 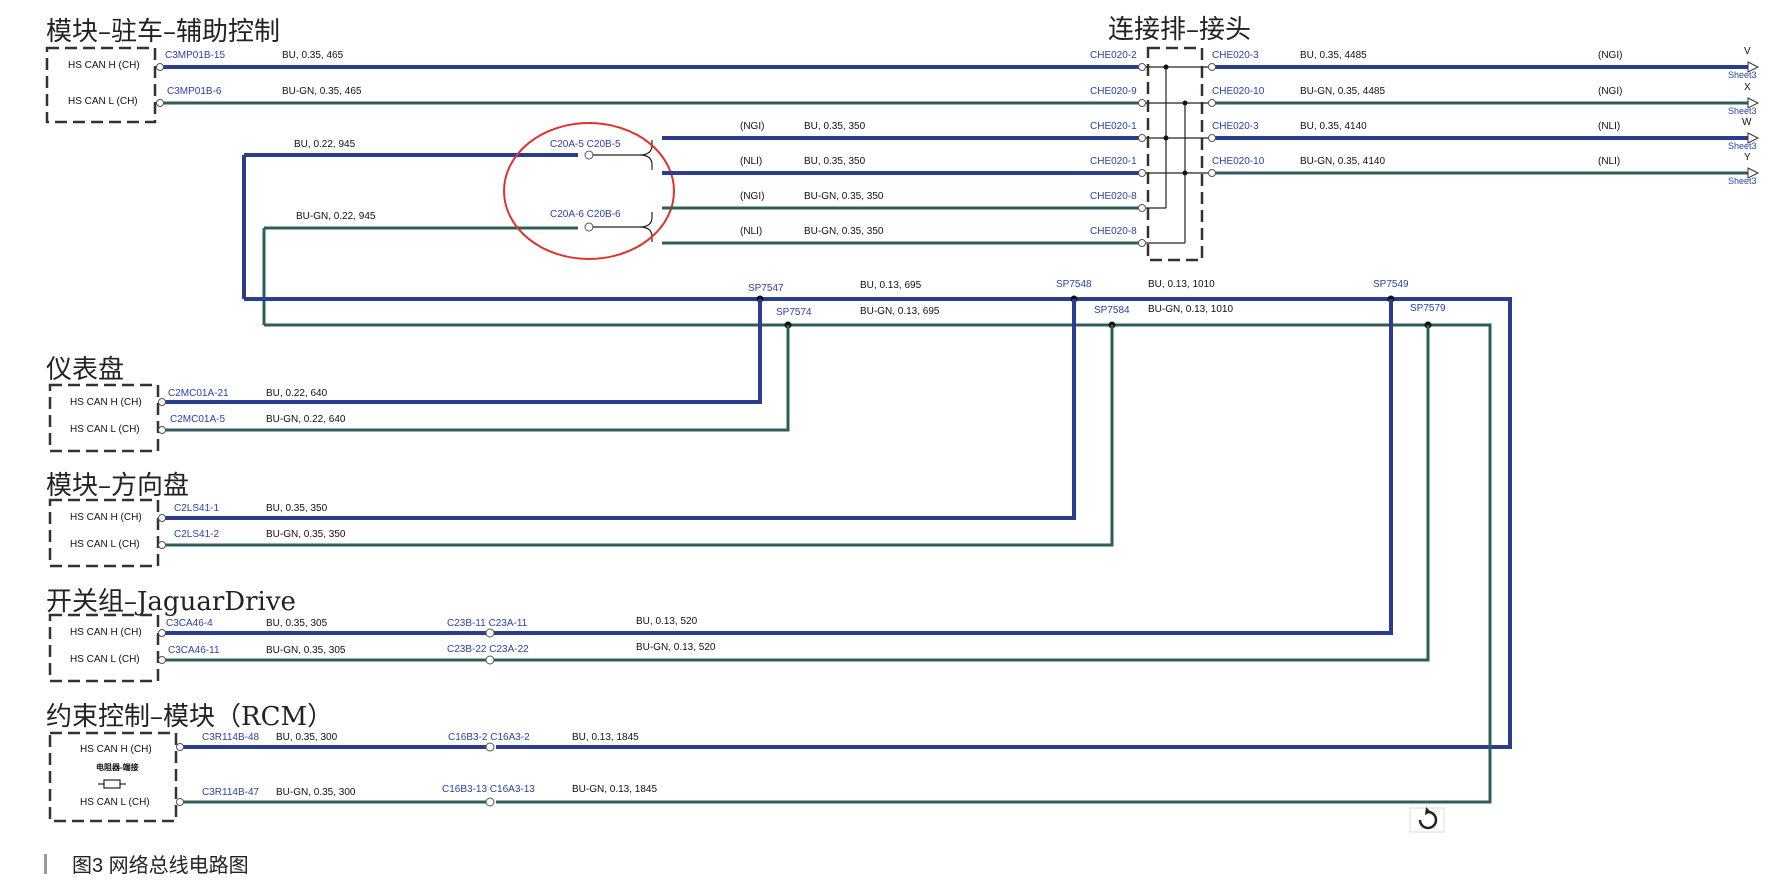 What do you see at coordinates (1333, 126) in the screenshot?
I see `out-w-spec: BU, 0.35, 4140` at bounding box center [1333, 126].